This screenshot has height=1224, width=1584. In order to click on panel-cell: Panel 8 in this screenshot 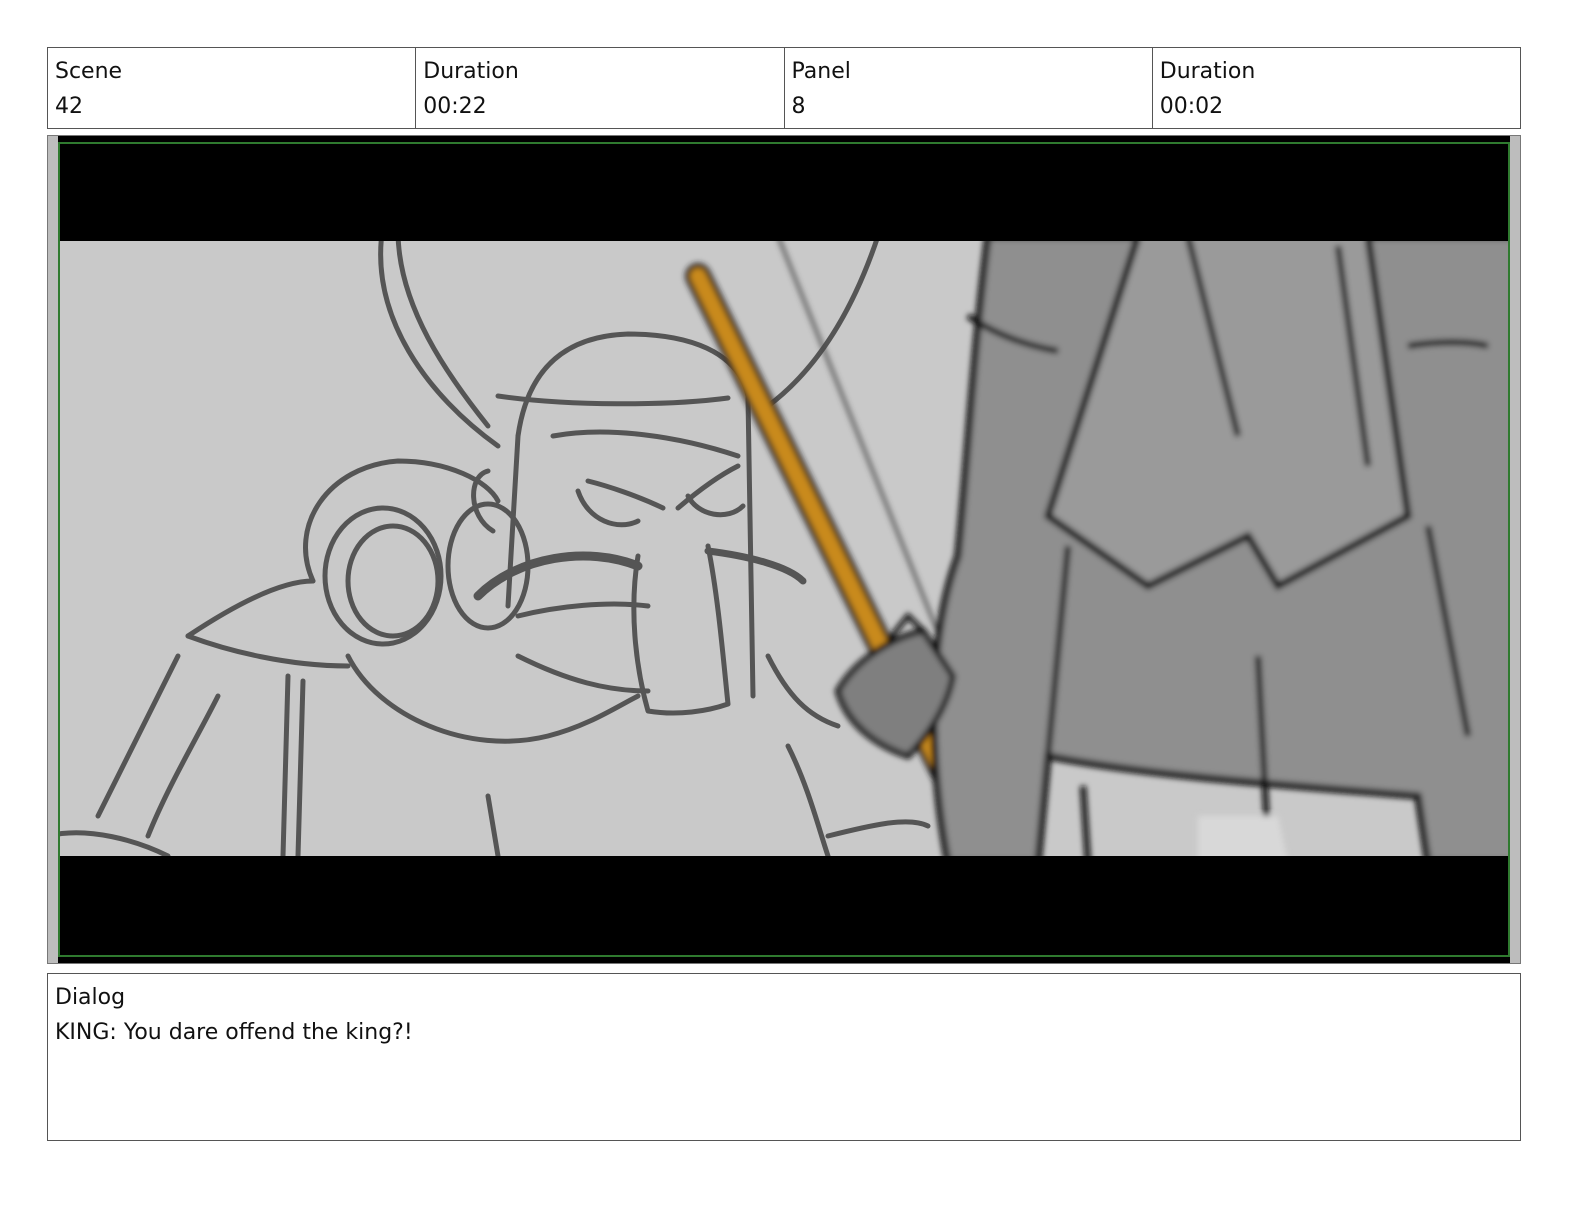, I will do `click(969, 88)`.